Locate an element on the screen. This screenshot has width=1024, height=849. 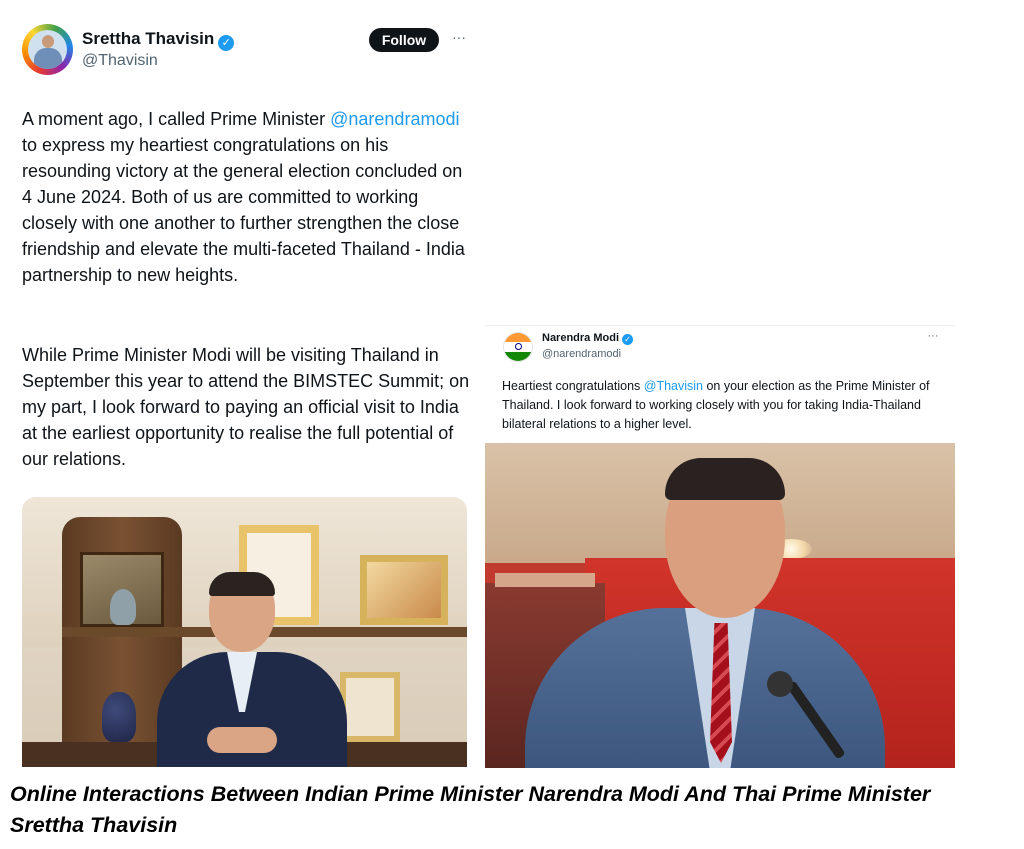
avatar-head-shape is located at coordinates (48, 41).